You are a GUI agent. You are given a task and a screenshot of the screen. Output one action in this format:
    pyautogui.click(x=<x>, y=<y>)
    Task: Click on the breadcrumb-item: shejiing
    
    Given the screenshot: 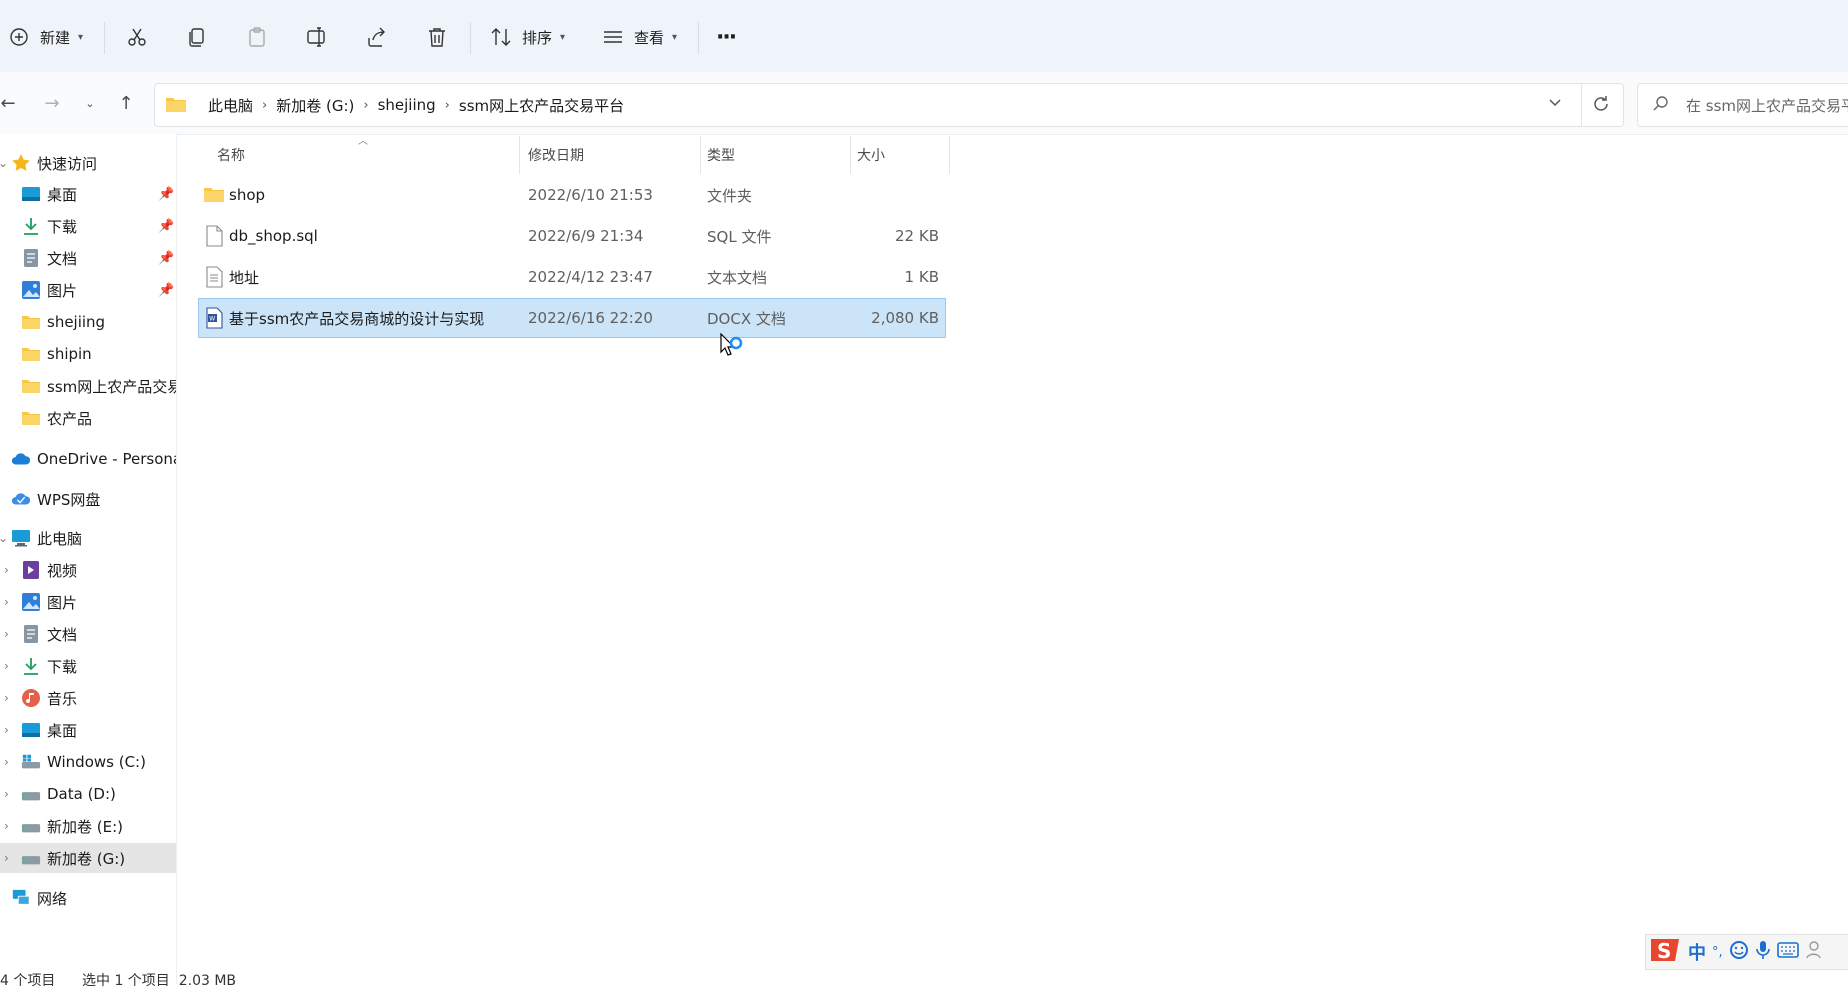 What is the action you would take?
    pyautogui.click(x=407, y=105)
    